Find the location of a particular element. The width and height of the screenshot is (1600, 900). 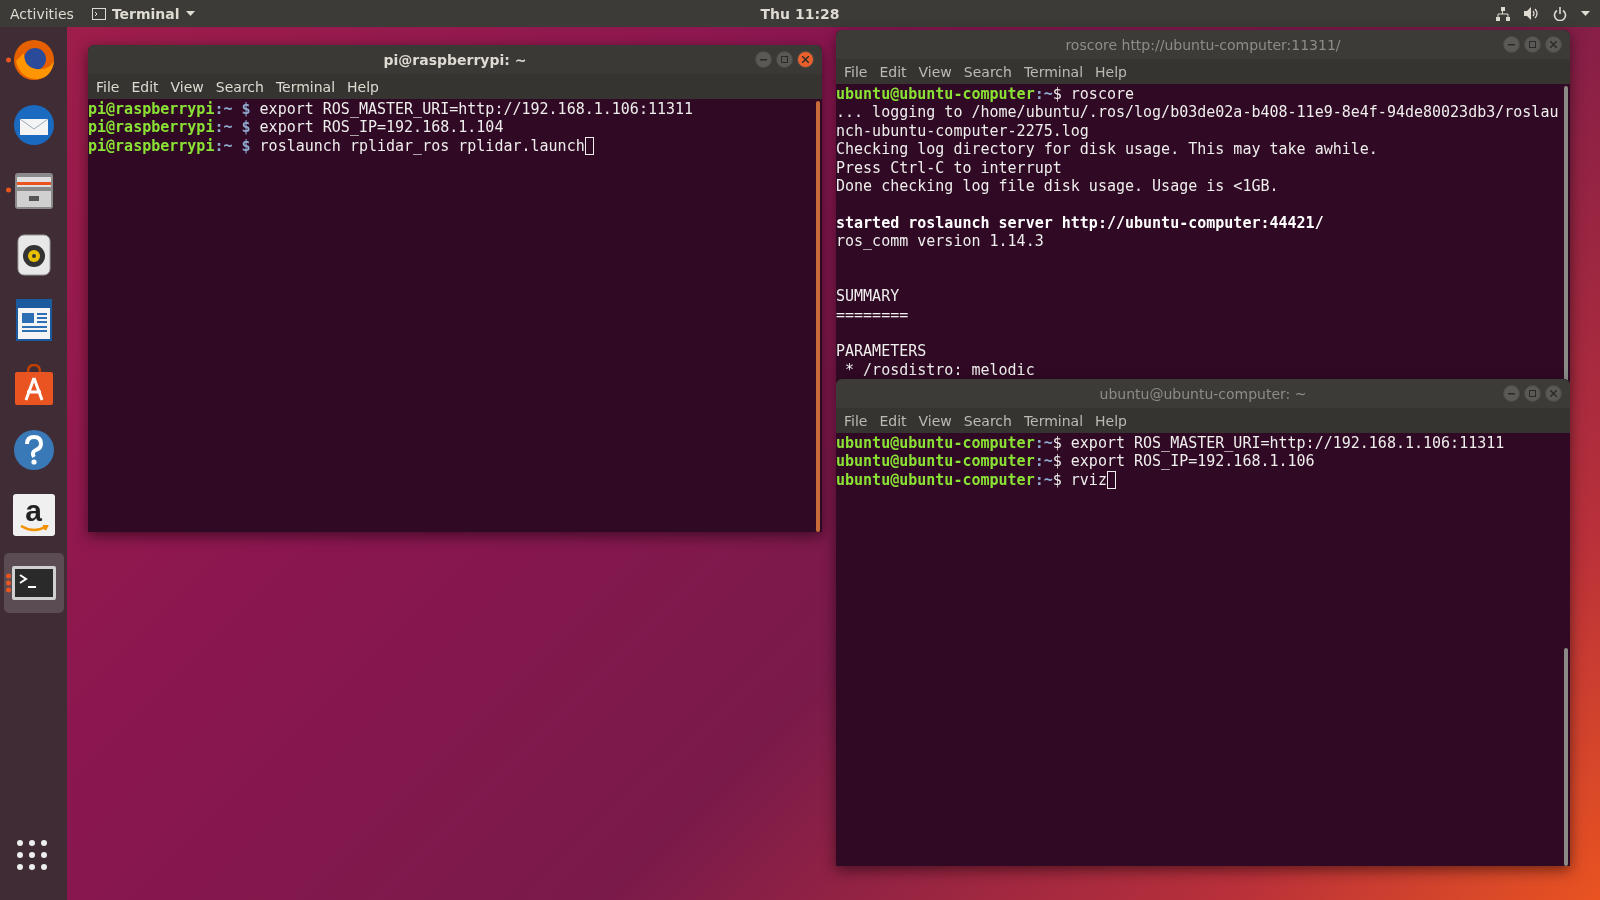

activities-button: Activities is located at coordinates (42, 13).